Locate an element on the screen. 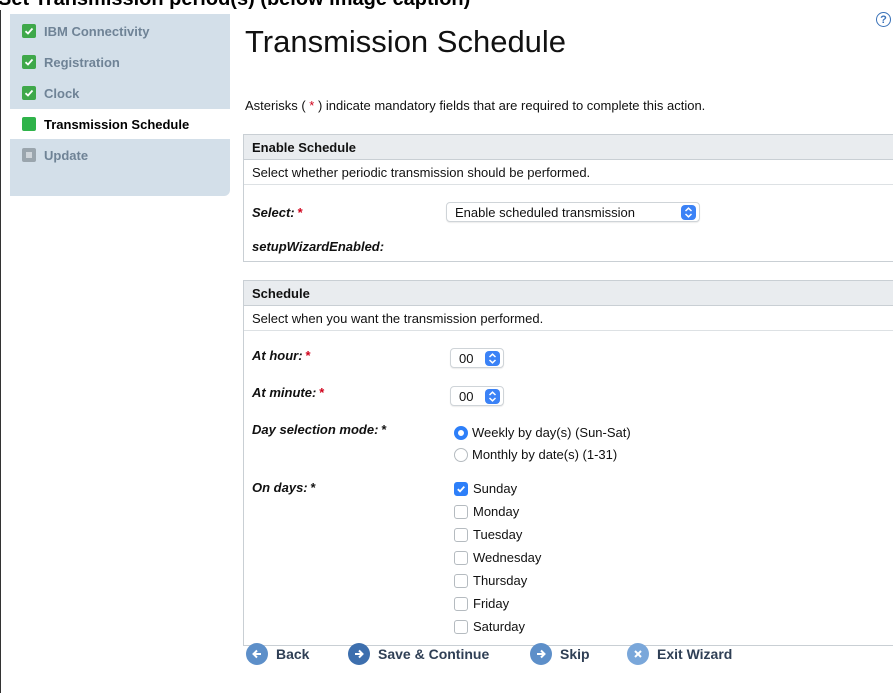 This screenshot has width=893, height=693. select-value: Enable scheduled transmission is located at coordinates (545, 212).